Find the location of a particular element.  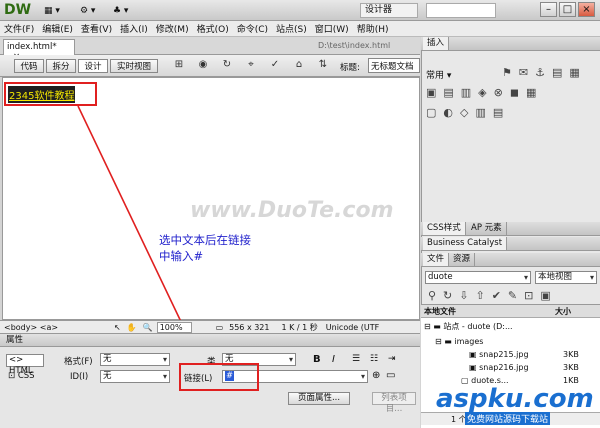

menu-edit: 编辑(E) is located at coordinates (57, 28).